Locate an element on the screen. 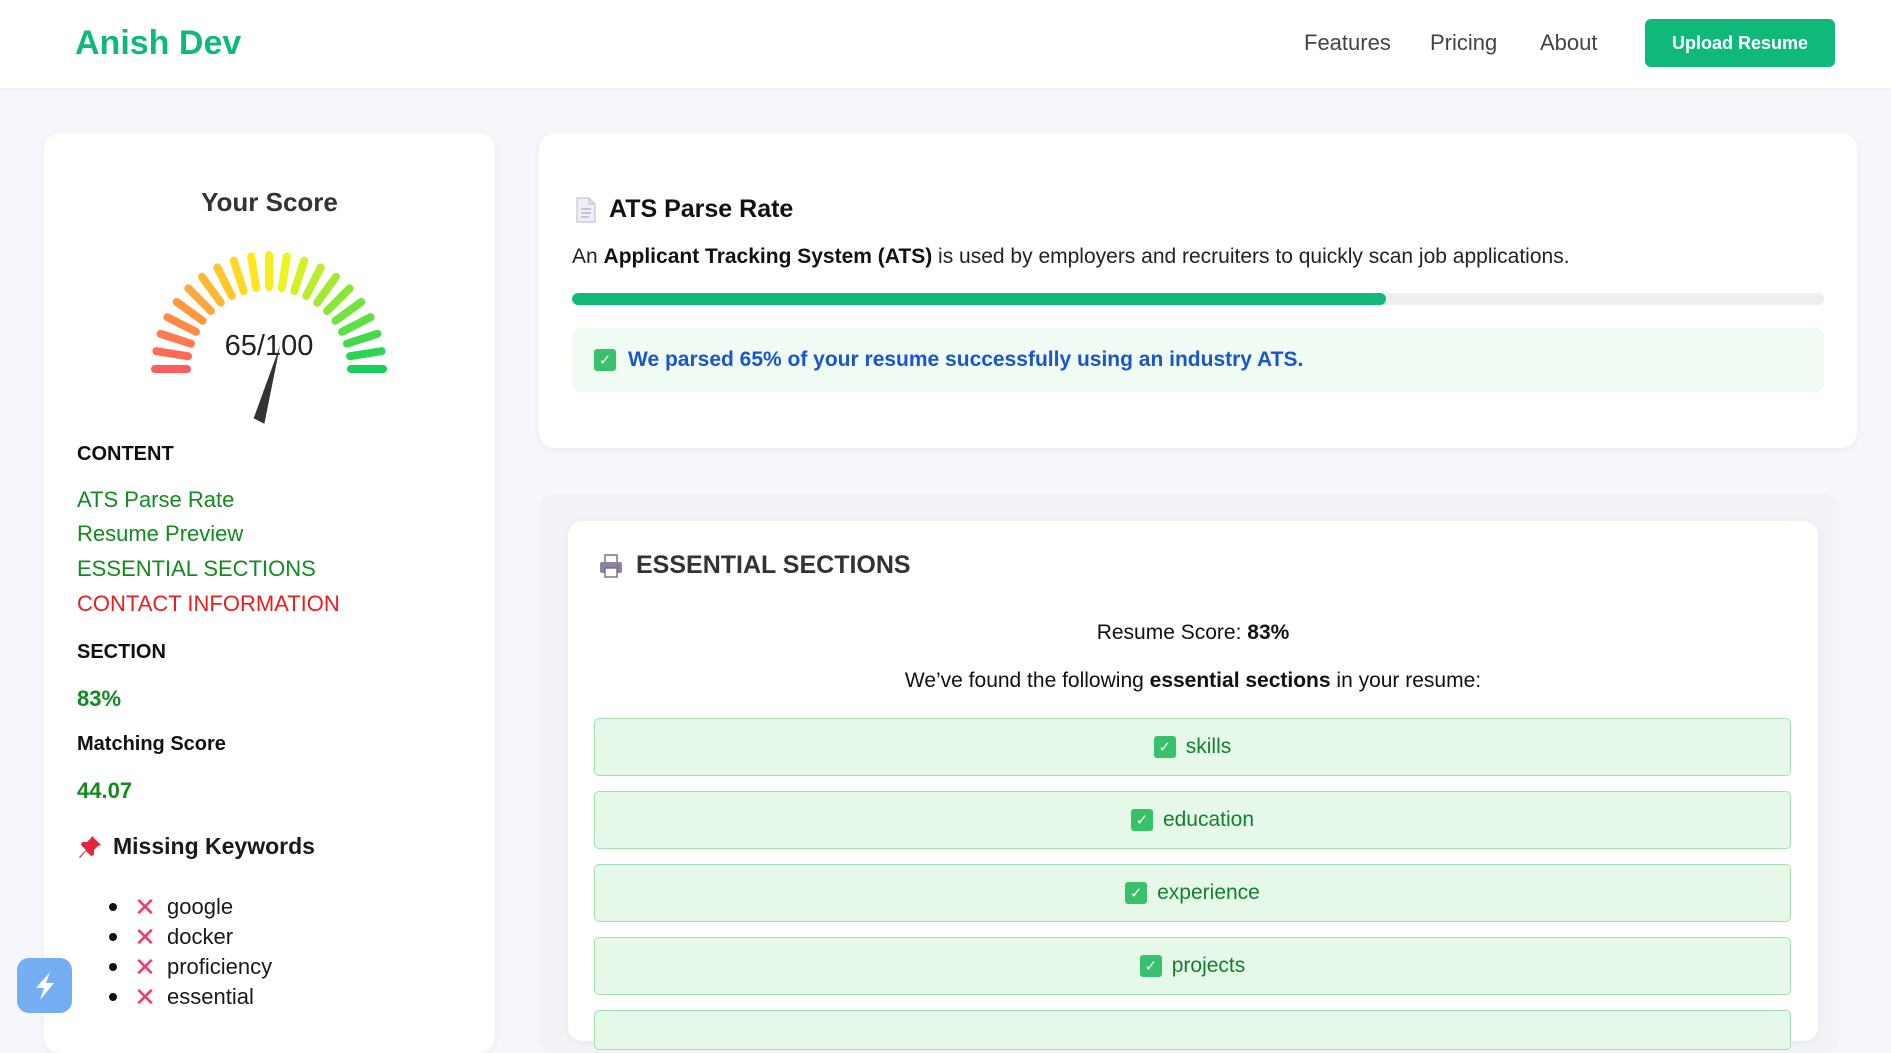 The image size is (1891, 1053). resume-score-prefix: Resume Score: is located at coordinates (1172, 632).